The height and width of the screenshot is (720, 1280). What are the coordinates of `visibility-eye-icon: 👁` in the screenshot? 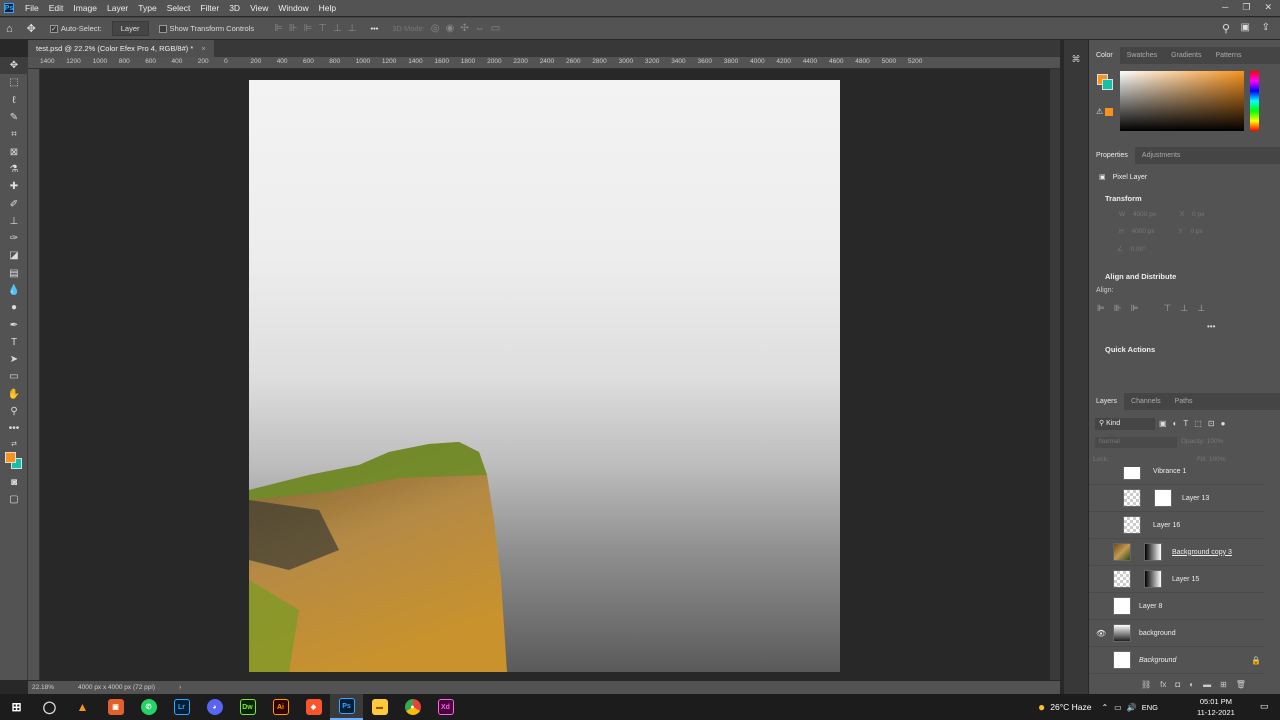 It's located at (1101, 633).